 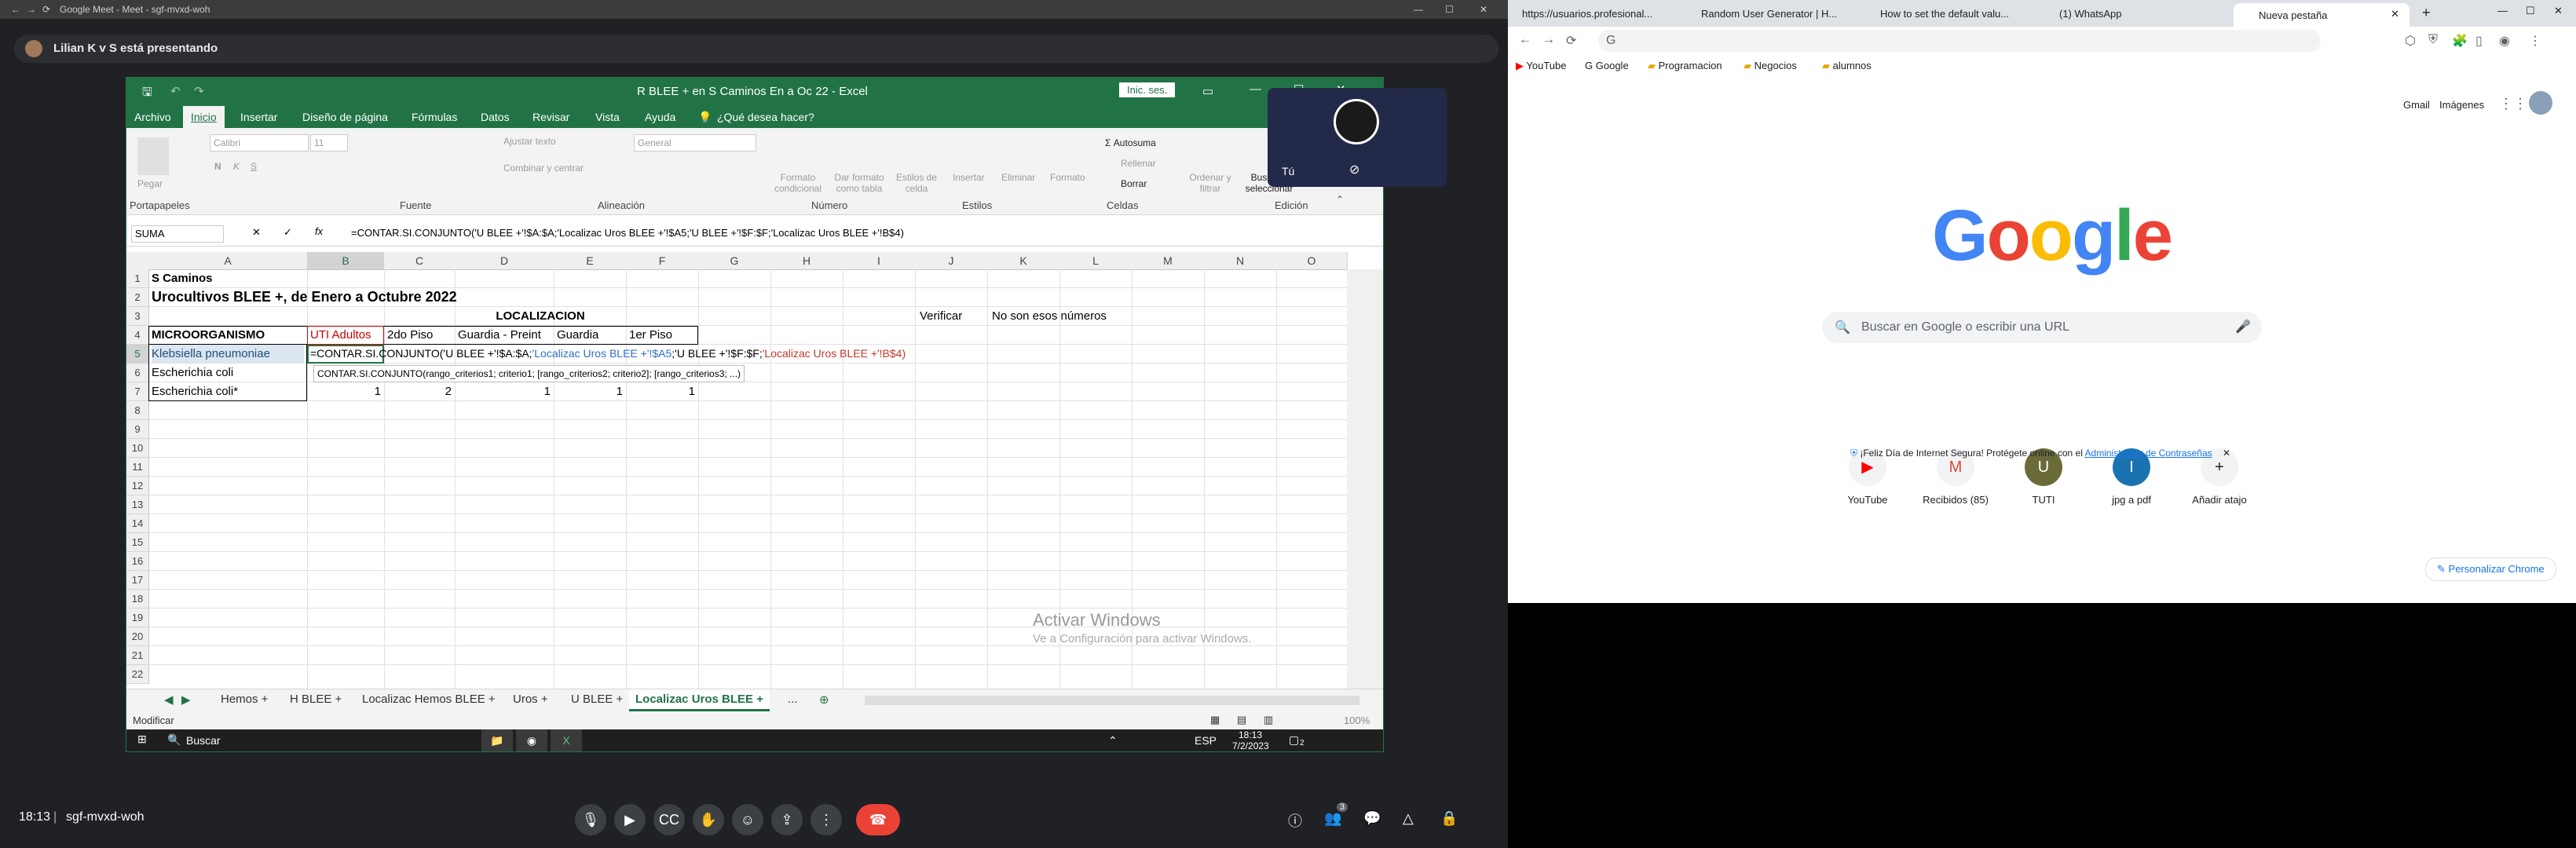 What do you see at coordinates (147, 94) in the screenshot?
I see `save-icon: 🖫` at bounding box center [147, 94].